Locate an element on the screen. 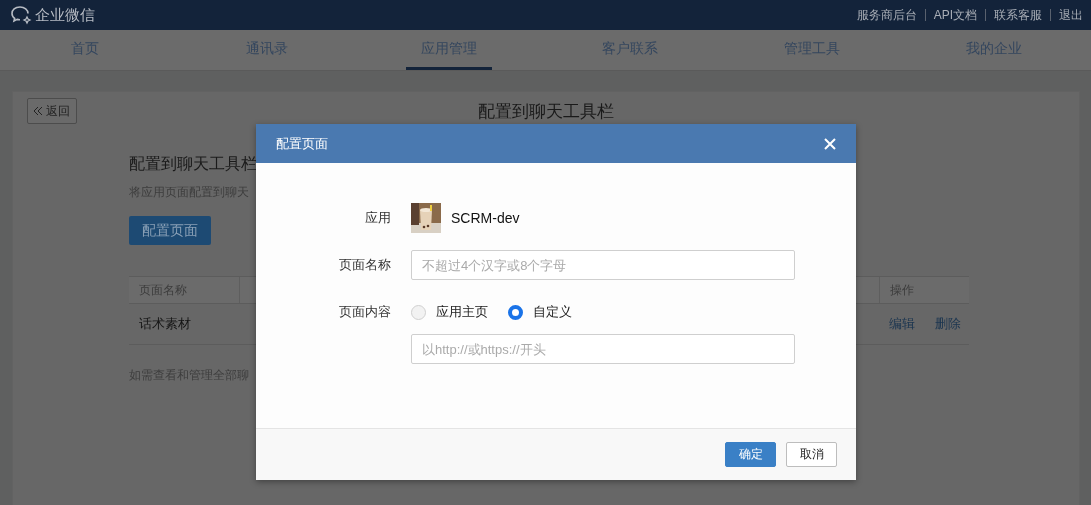 The height and width of the screenshot is (505, 1091). top-link: 退出 is located at coordinates (1071, 15).